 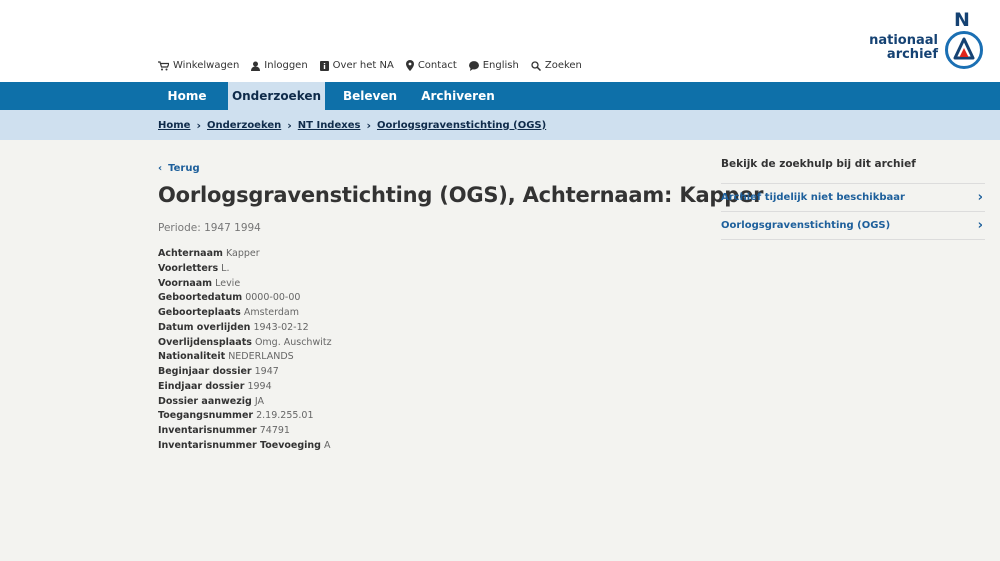 I want to click on logo-triangle-icon, so click(x=964, y=48).